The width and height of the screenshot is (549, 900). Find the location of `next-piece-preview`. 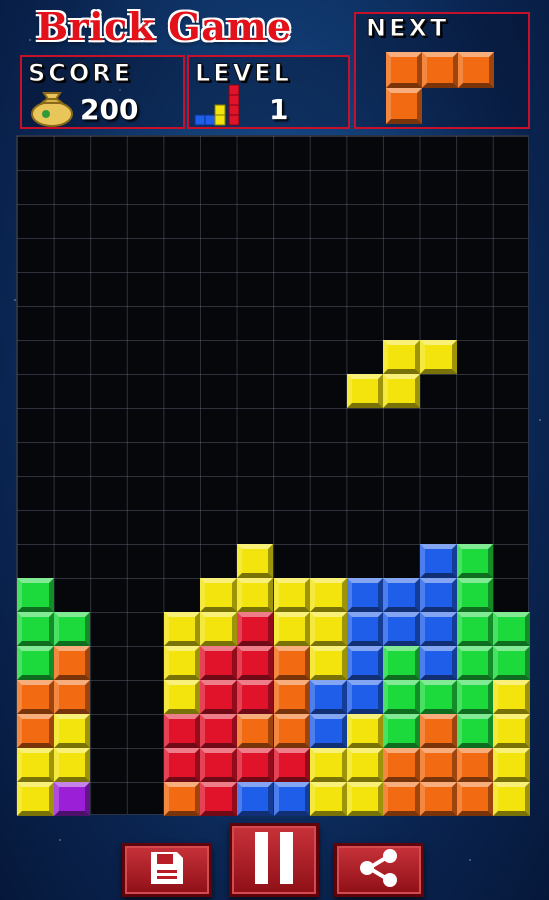

next-piece-preview is located at coordinates (441, 88).